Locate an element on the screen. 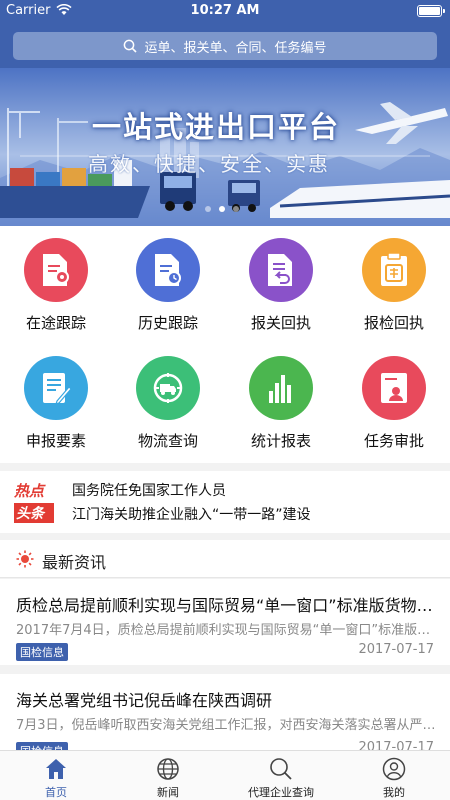 This screenshot has height=800, width=450. sun-icon is located at coordinates (25, 559).